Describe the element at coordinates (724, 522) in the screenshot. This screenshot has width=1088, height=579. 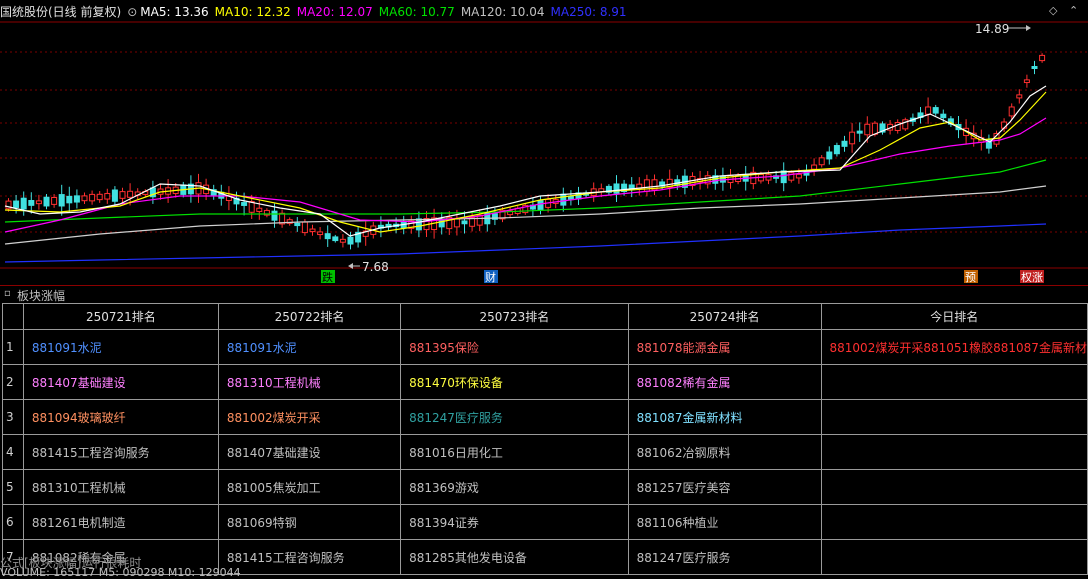
I see `sector-cell: 881106种植业` at that location.